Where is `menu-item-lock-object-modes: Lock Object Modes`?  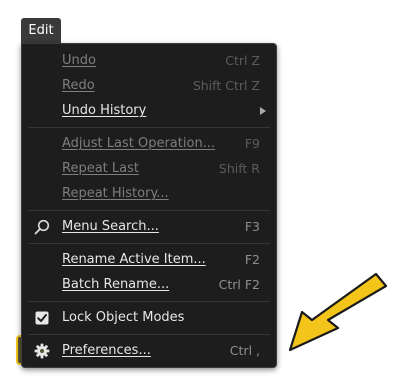 menu-item-lock-object-modes: Lock Object Modes is located at coordinates (149, 317).